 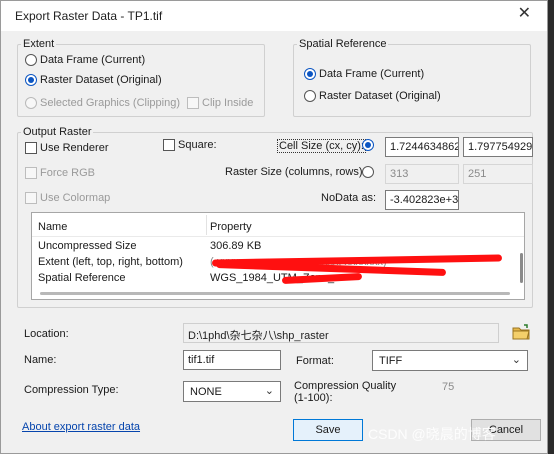 What do you see at coordinates (31, 80) in the screenshot?
I see `extent-raster-dataset-radio` at bounding box center [31, 80].